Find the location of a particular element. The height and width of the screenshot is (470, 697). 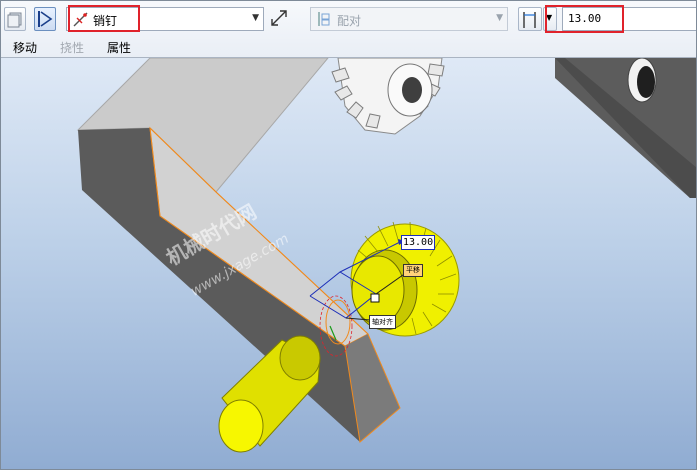

background-gear is located at coordinates (388, 96).